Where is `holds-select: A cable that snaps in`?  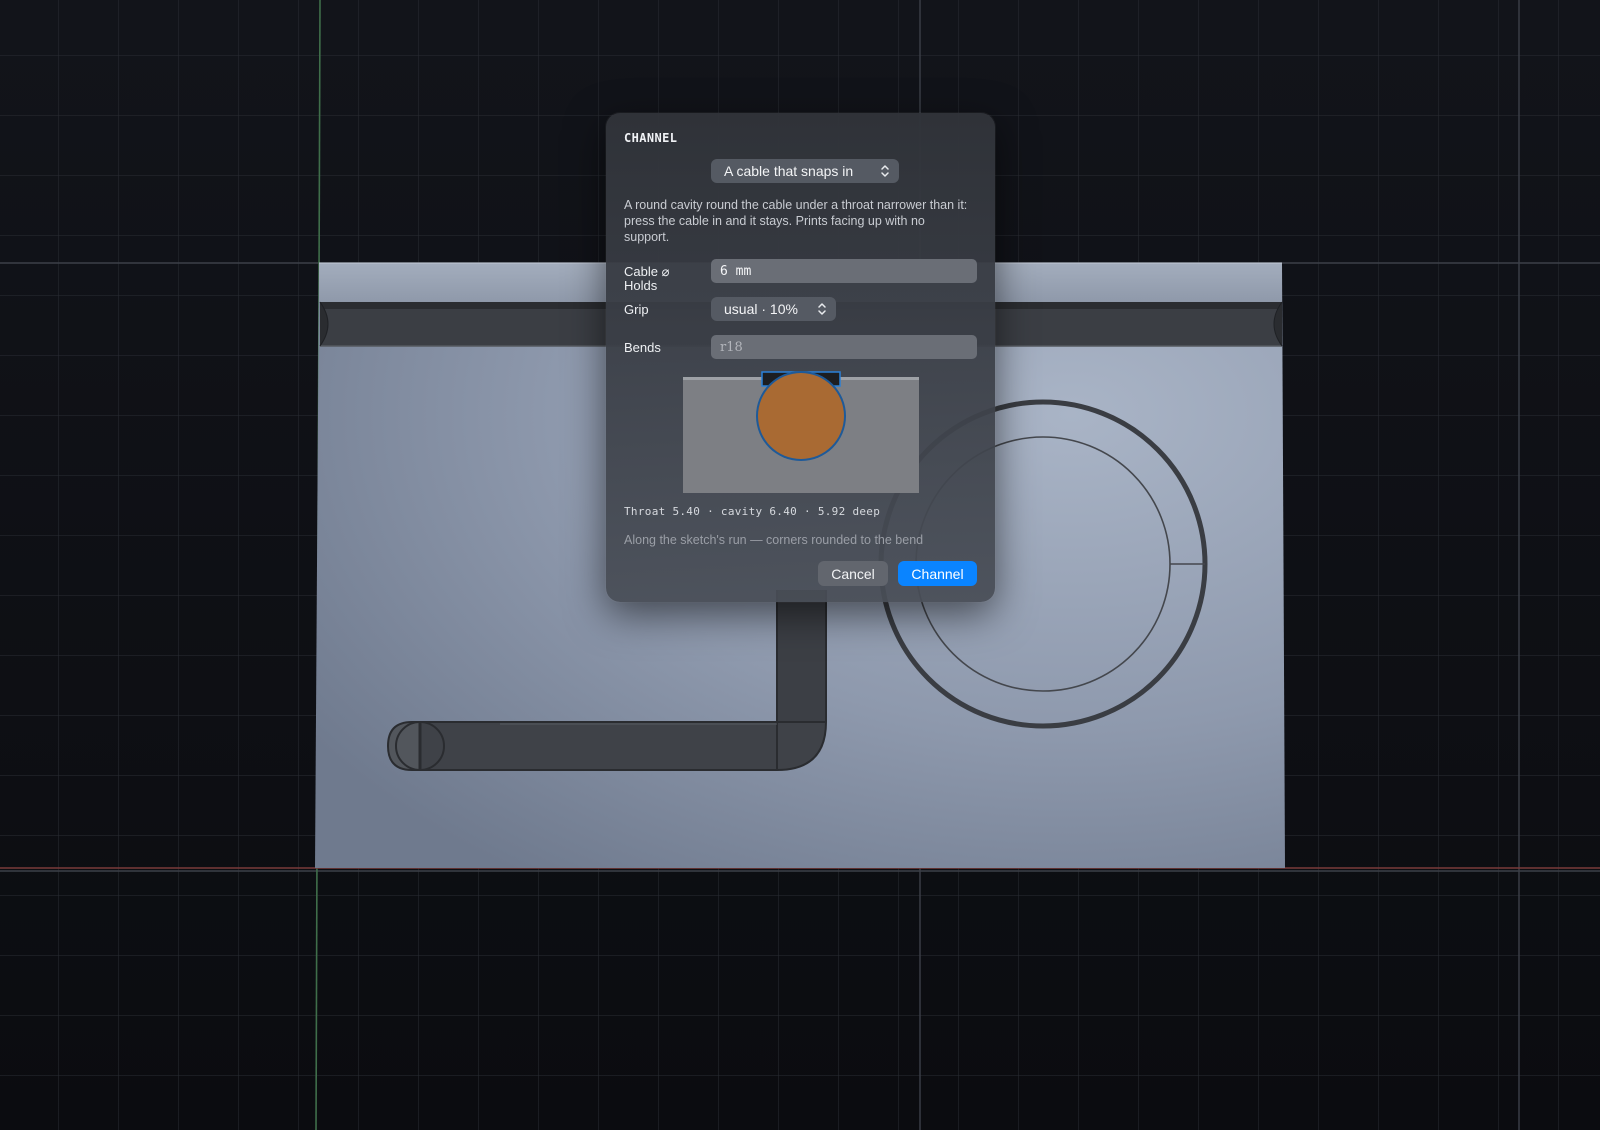 holds-select: A cable that snaps in is located at coordinates (805, 171).